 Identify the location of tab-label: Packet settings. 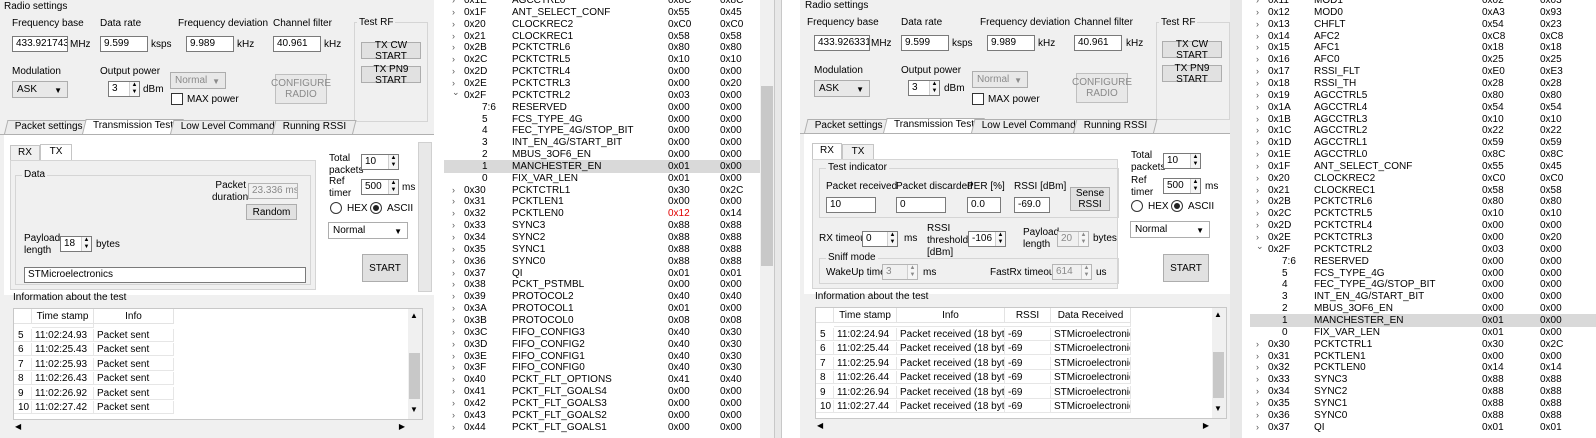
(848, 125).